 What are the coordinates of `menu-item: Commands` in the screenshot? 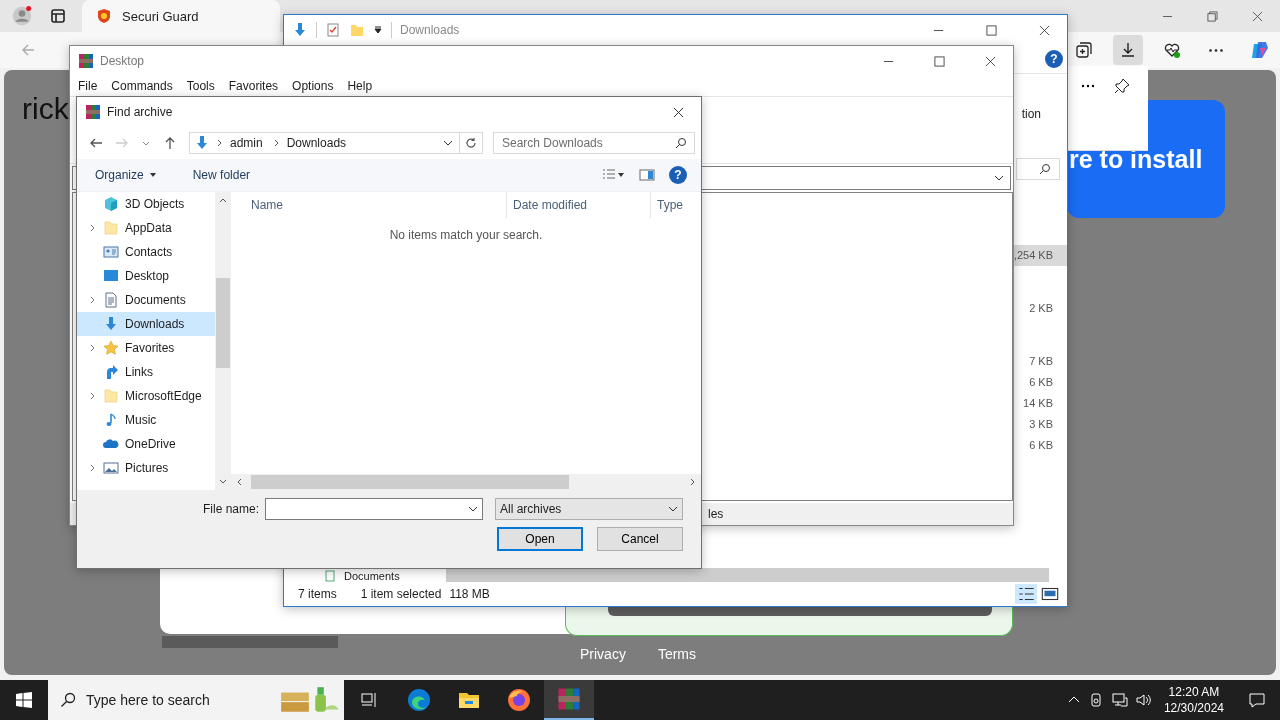 It's located at (142, 86).